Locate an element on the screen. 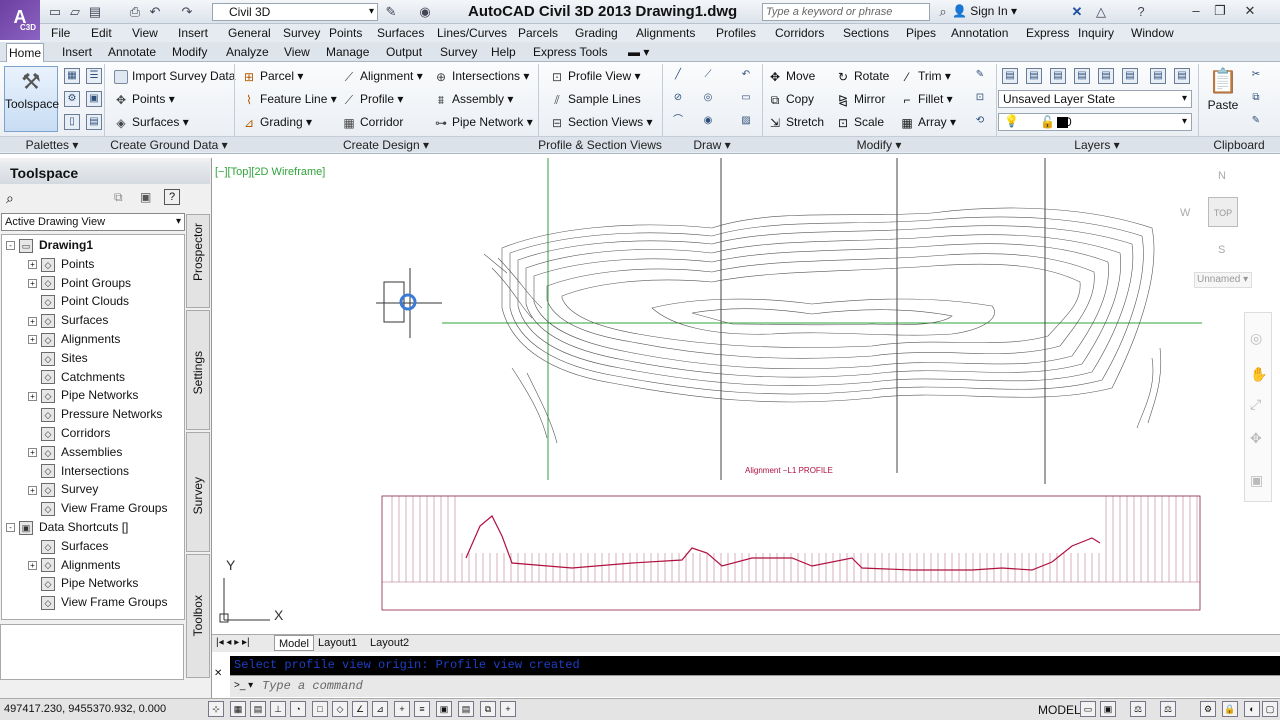 Image resolution: width=1280 pixels, height=720 pixels. tree-item: + ◇ Survey is located at coordinates (96, 489).